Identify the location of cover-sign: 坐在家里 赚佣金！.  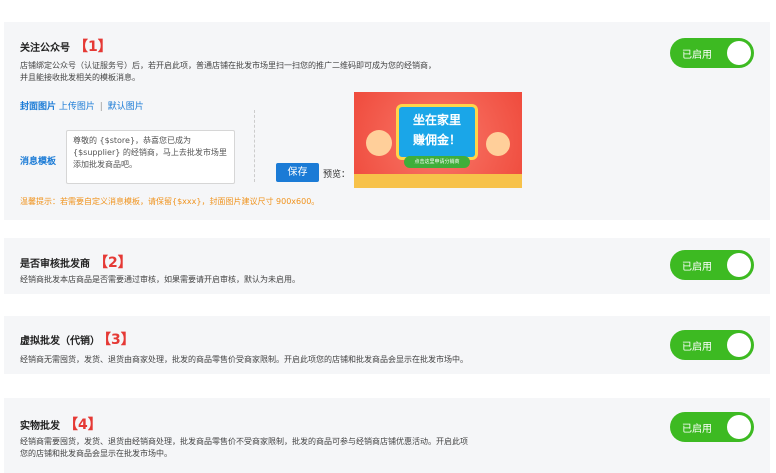
(437, 132).